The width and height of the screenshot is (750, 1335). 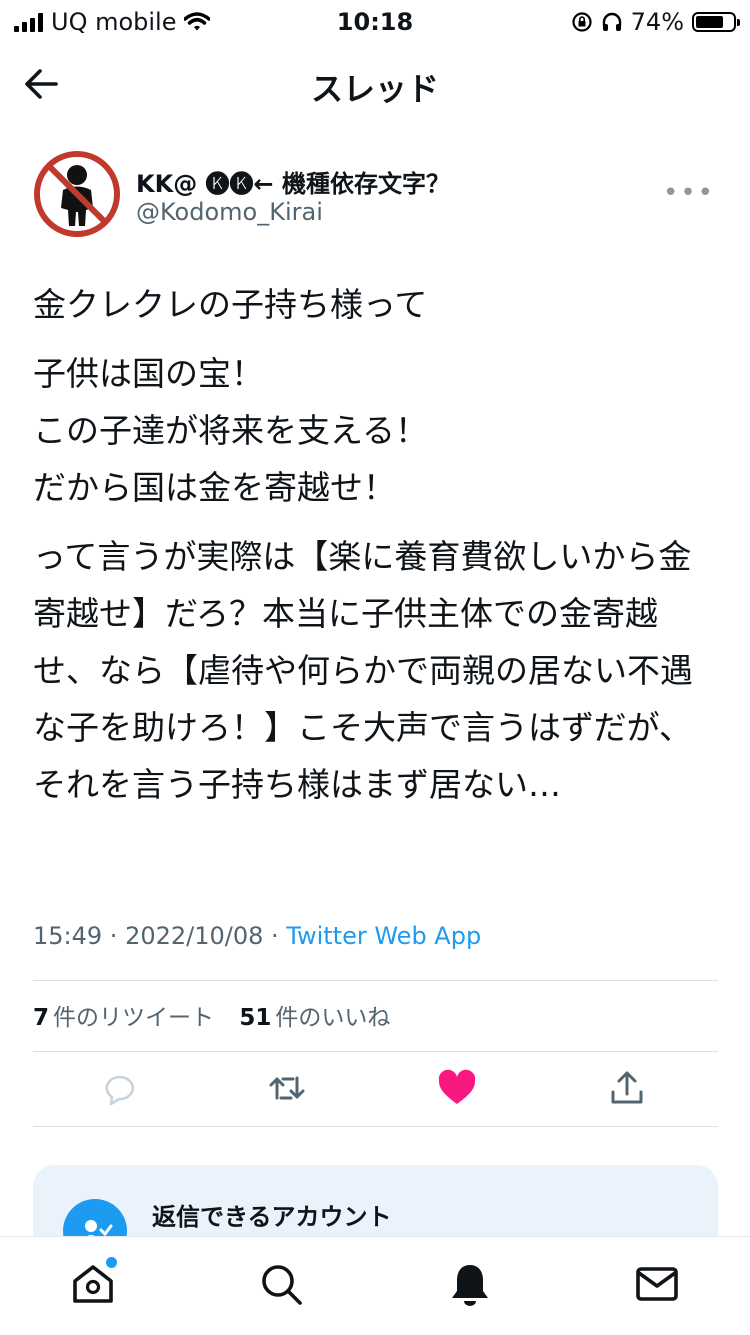 I want to click on share-icon, so click(x=627, y=1088).